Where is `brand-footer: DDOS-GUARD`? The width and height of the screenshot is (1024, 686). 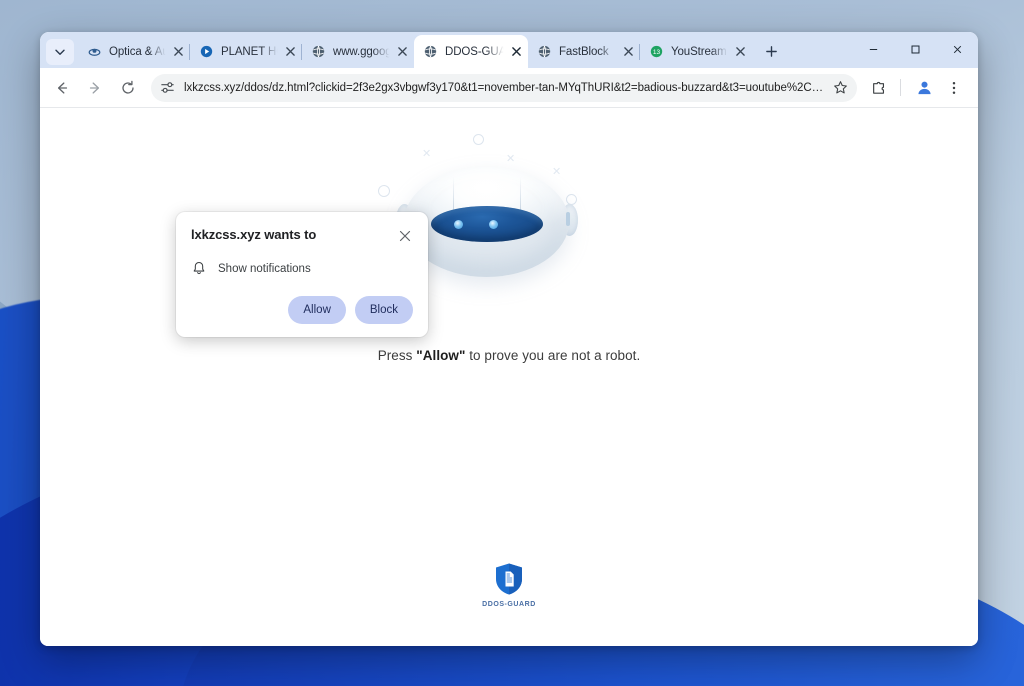 brand-footer: DDOS-GUARD is located at coordinates (509, 585).